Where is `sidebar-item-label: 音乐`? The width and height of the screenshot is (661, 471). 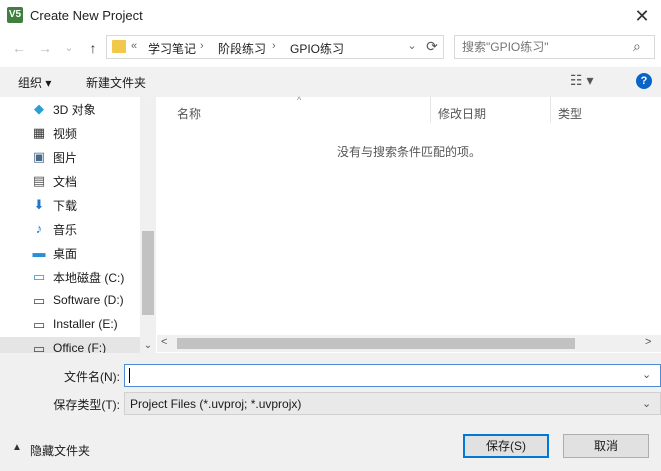 sidebar-item-label: 音乐 is located at coordinates (65, 230).